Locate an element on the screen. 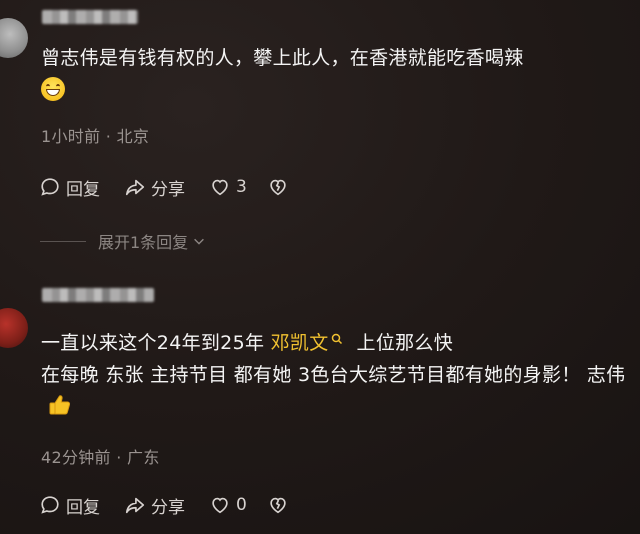 This screenshot has height=534, width=640. chevron-down-icon is located at coordinates (199, 241).